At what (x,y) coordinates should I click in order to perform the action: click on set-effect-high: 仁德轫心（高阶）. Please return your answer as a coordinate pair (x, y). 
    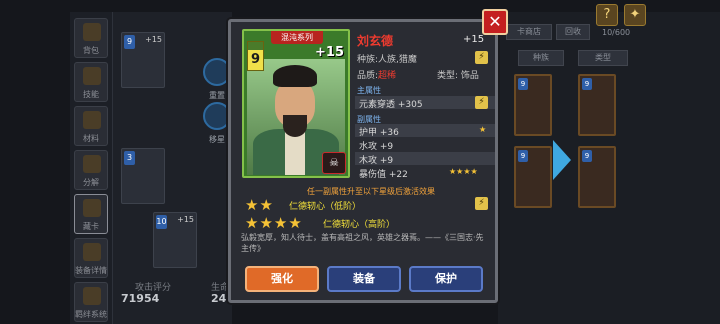
    Looking at the image, I should click on (359, 225).